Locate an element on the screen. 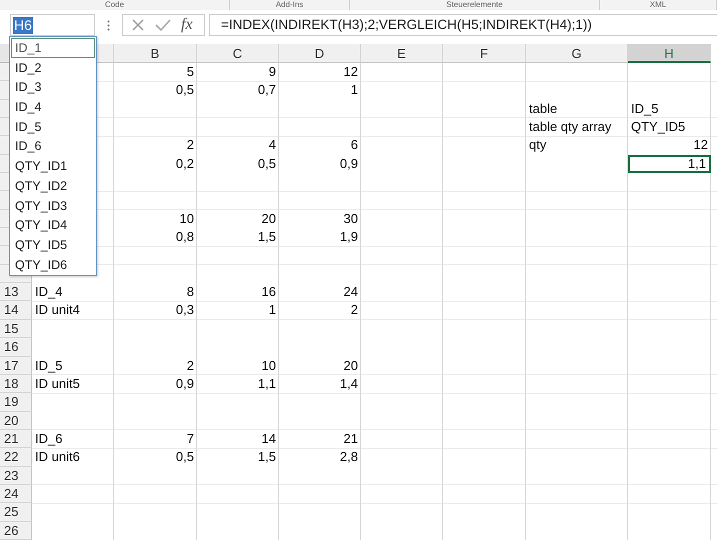 The height and width of the screenshot is (542, 717). table-cell-text: 0,8 is located at coordinates (184, 237).